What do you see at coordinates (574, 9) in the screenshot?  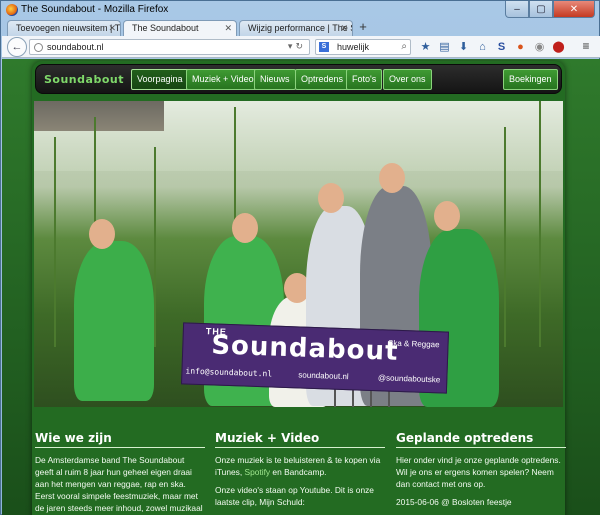 I see `close-button: ✕` at bounding box center [574, 9].